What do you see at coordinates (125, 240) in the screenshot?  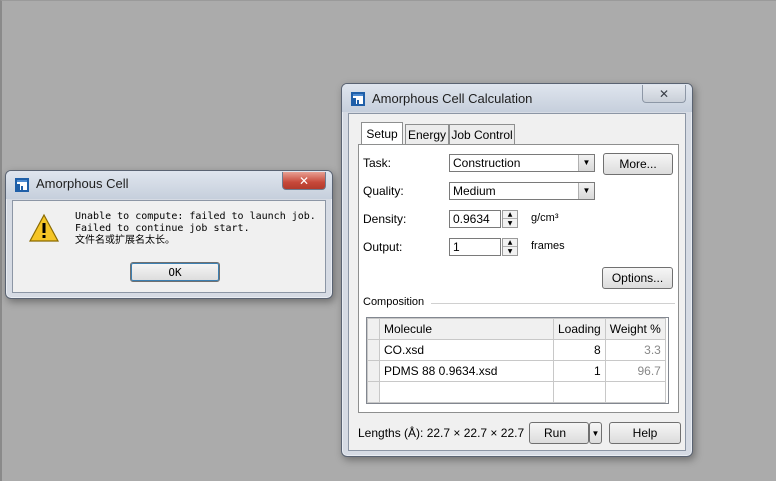 I see `message-line: 文件名或扩展名太长。` at bounding box center [125, 240].